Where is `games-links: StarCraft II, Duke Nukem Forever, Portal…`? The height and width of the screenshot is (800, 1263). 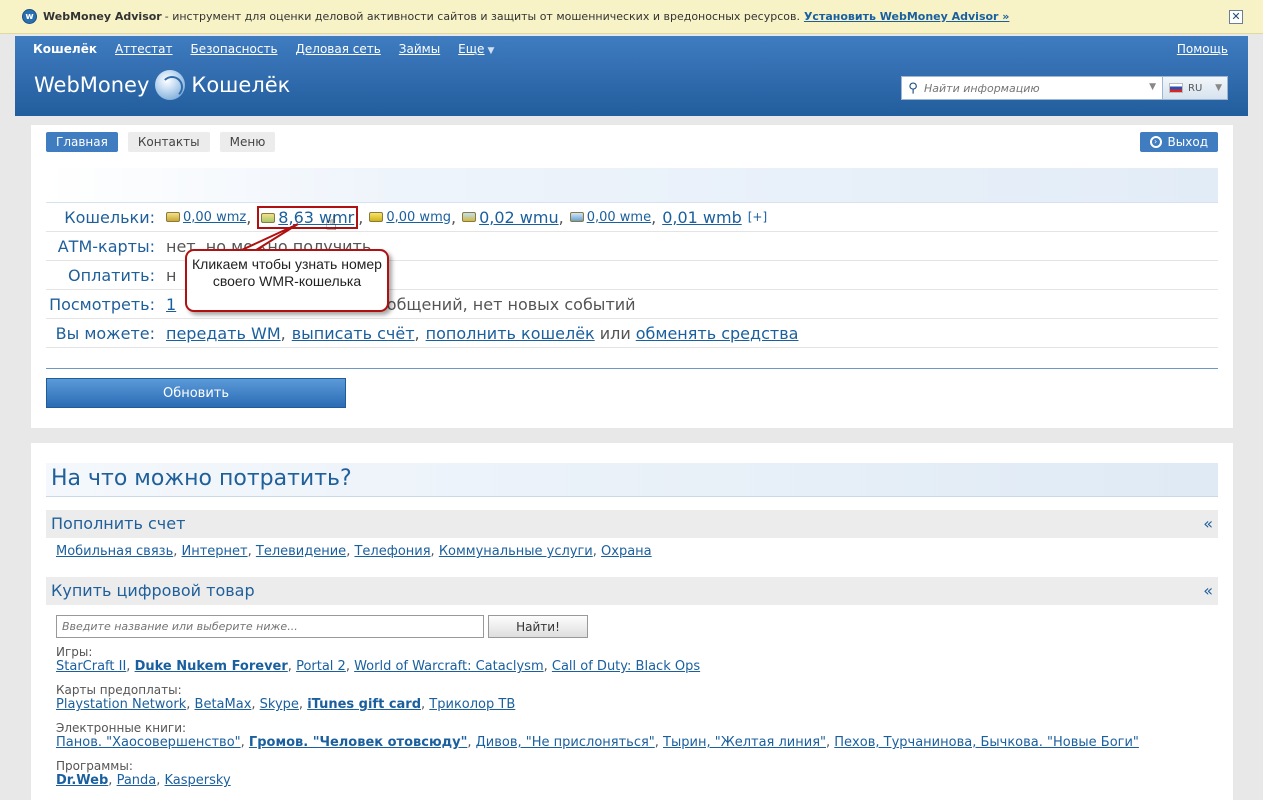
games-links: StarCraft II, Duke Nukem Forever, Portal… is located at coordinates (378, 666).